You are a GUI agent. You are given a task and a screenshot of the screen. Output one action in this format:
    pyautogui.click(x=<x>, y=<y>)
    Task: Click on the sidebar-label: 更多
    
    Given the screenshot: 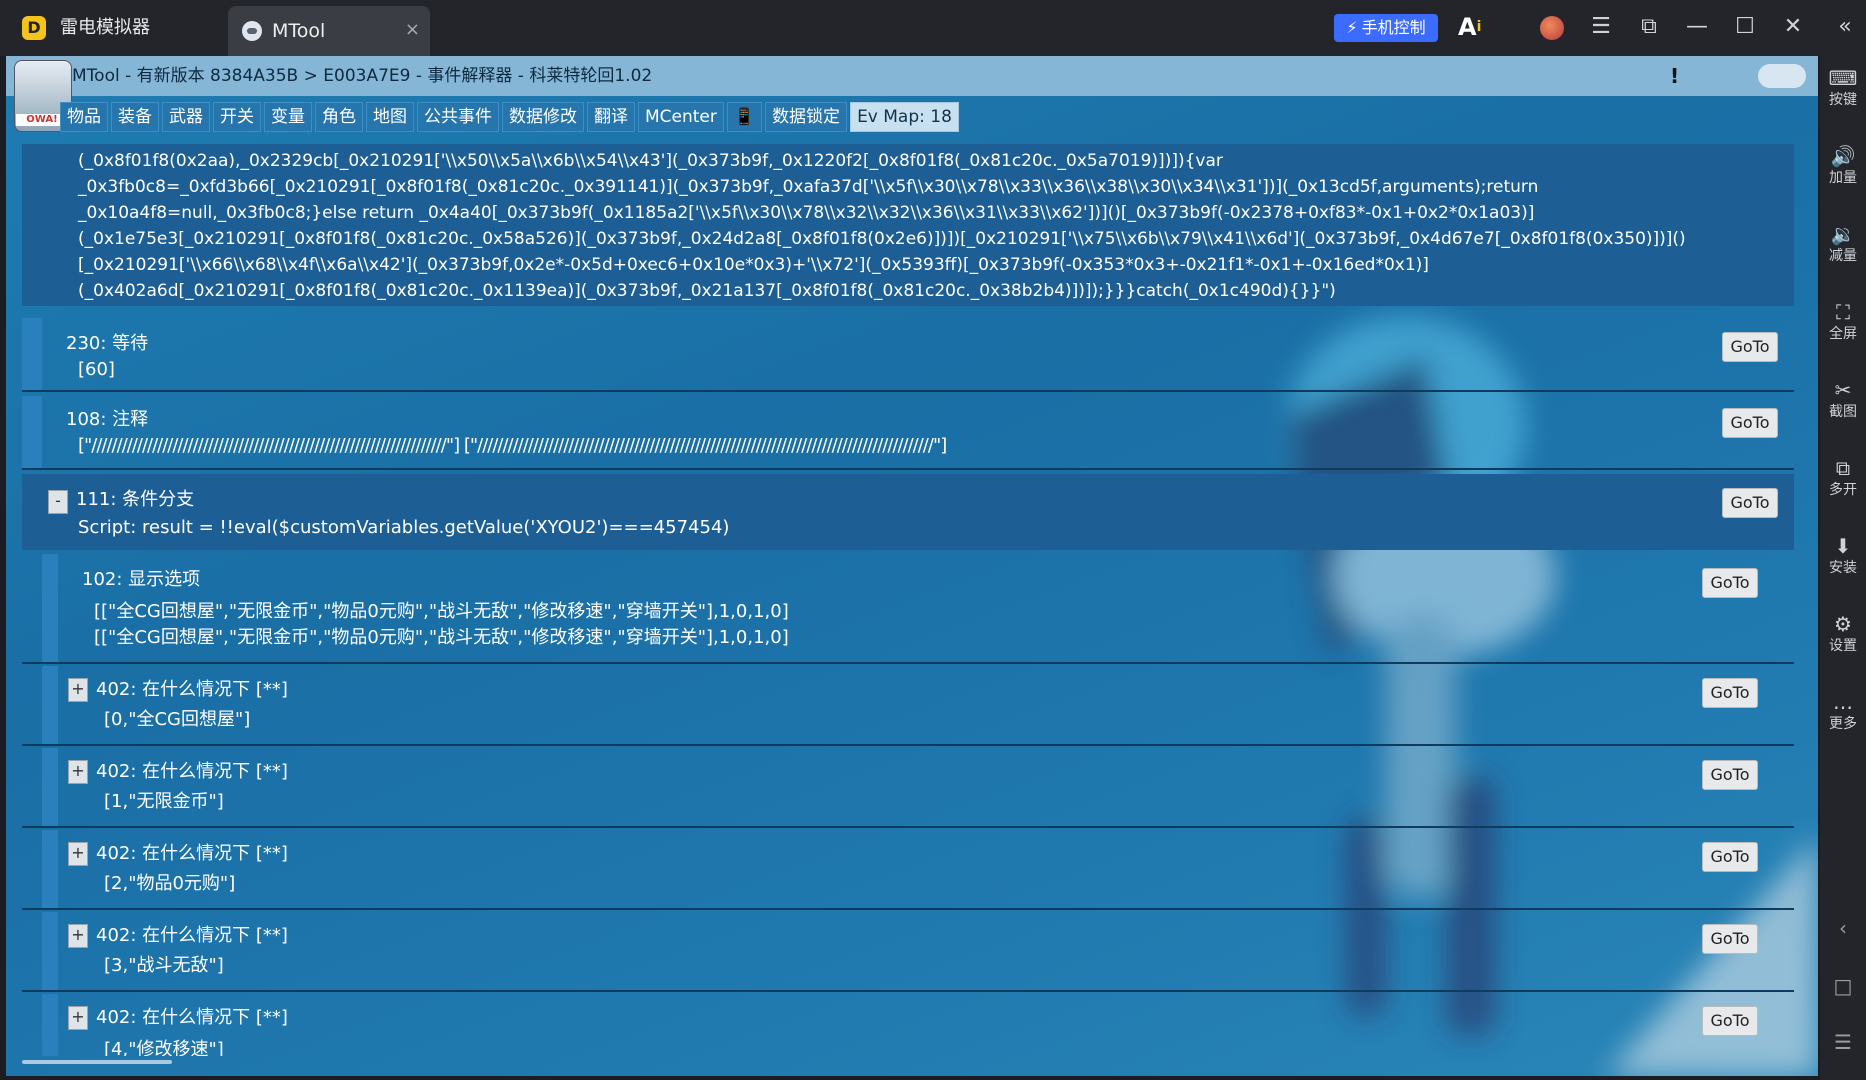 What is the action you would take?
    pyautogui.click(x=1843, y=724)
    